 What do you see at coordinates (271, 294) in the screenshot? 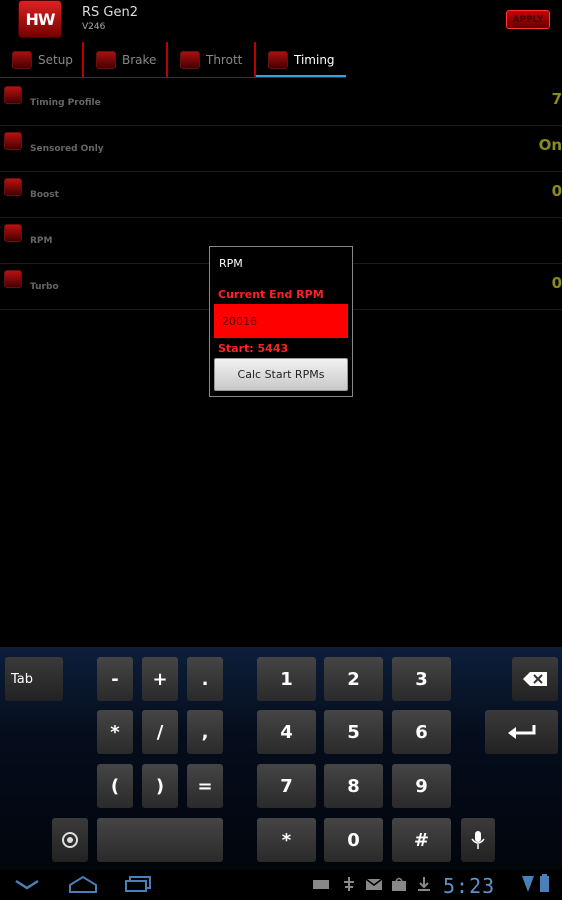
I see `end-rpm-label: Current End RPM` at bounding box center [271, 294].